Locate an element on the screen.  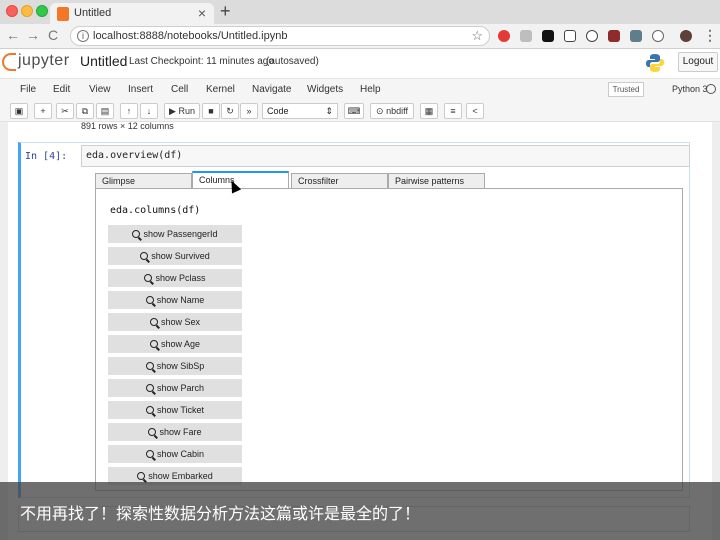
bookmark-star-icon: ☆ is located at coordinates (477, 36).